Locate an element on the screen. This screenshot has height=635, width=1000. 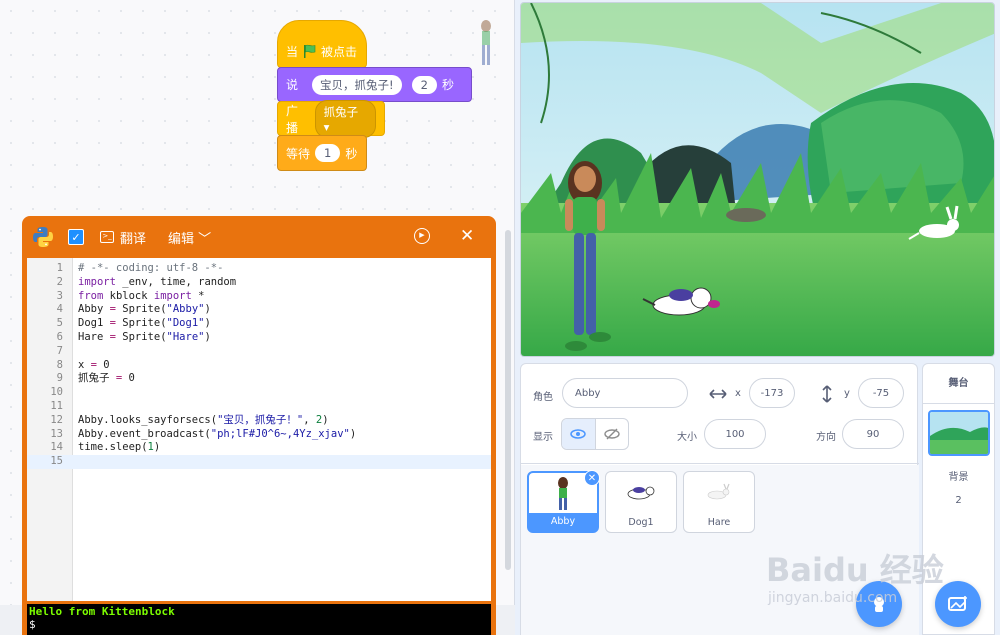
console-output-line: Hello from Kittenblock is located at coordinates (102, 611).